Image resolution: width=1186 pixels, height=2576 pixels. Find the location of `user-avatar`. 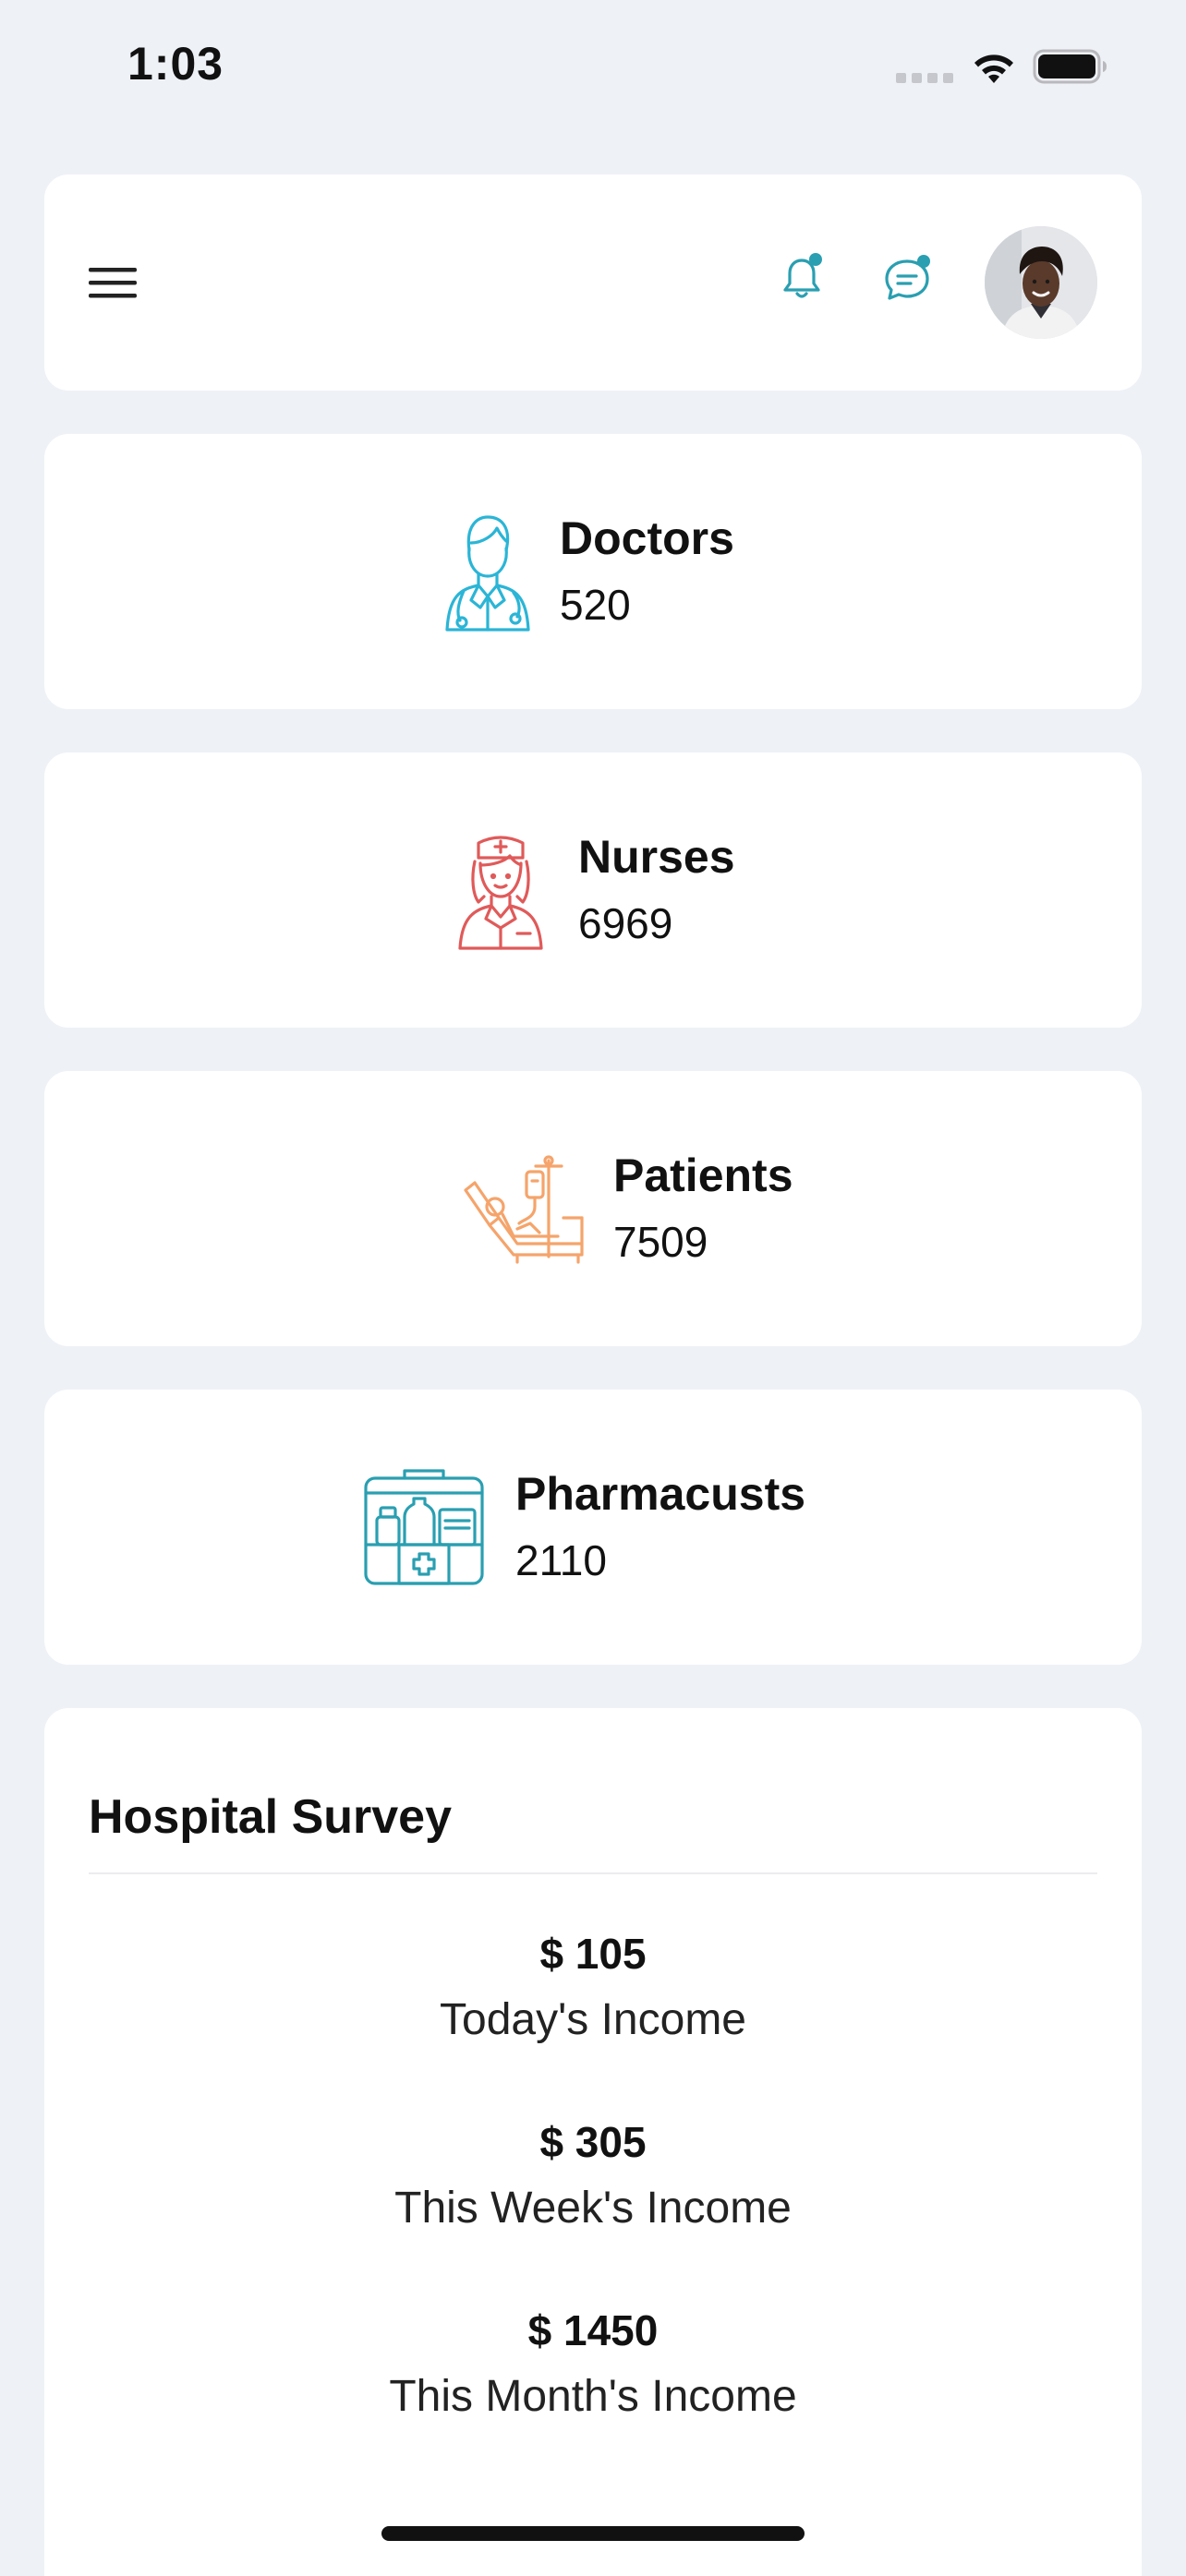

user-avatar is located at coordinates (1041, 282).